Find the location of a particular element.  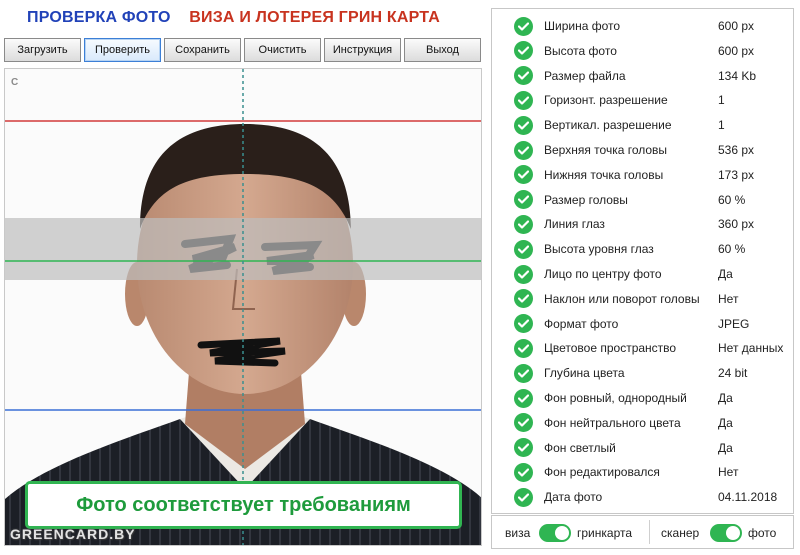

exit-button: Выход is located at coordinates (442, 50).